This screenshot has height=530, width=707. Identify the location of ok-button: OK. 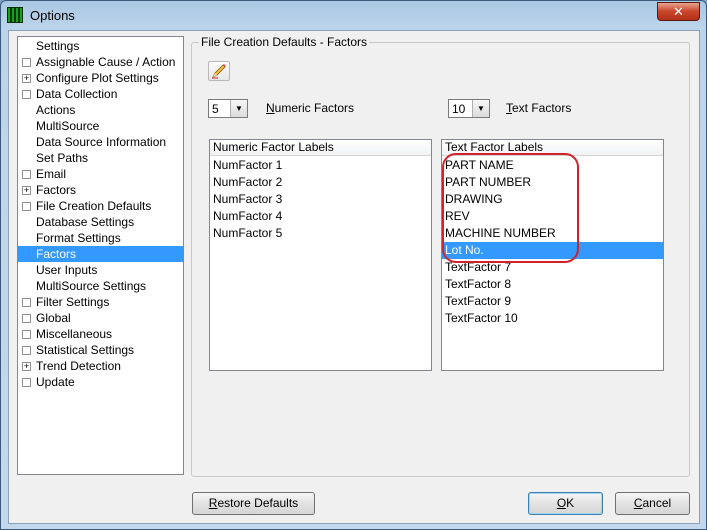
(565, 503).